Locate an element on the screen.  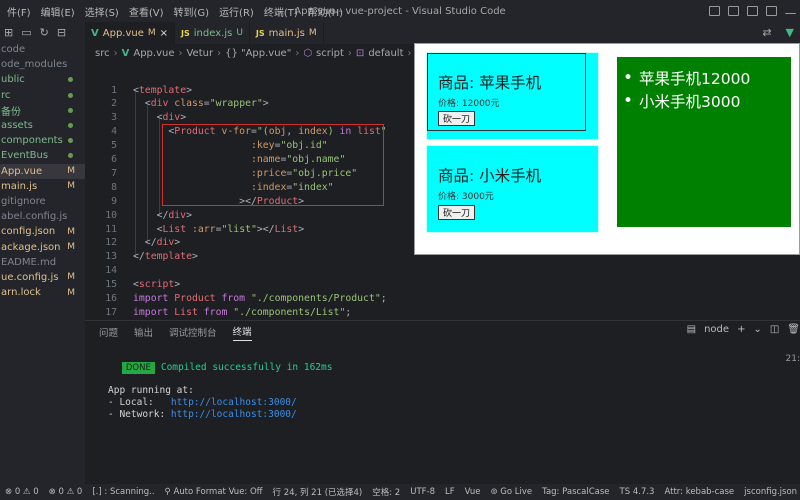
close-icon: × is located at coordinates (164, 33).